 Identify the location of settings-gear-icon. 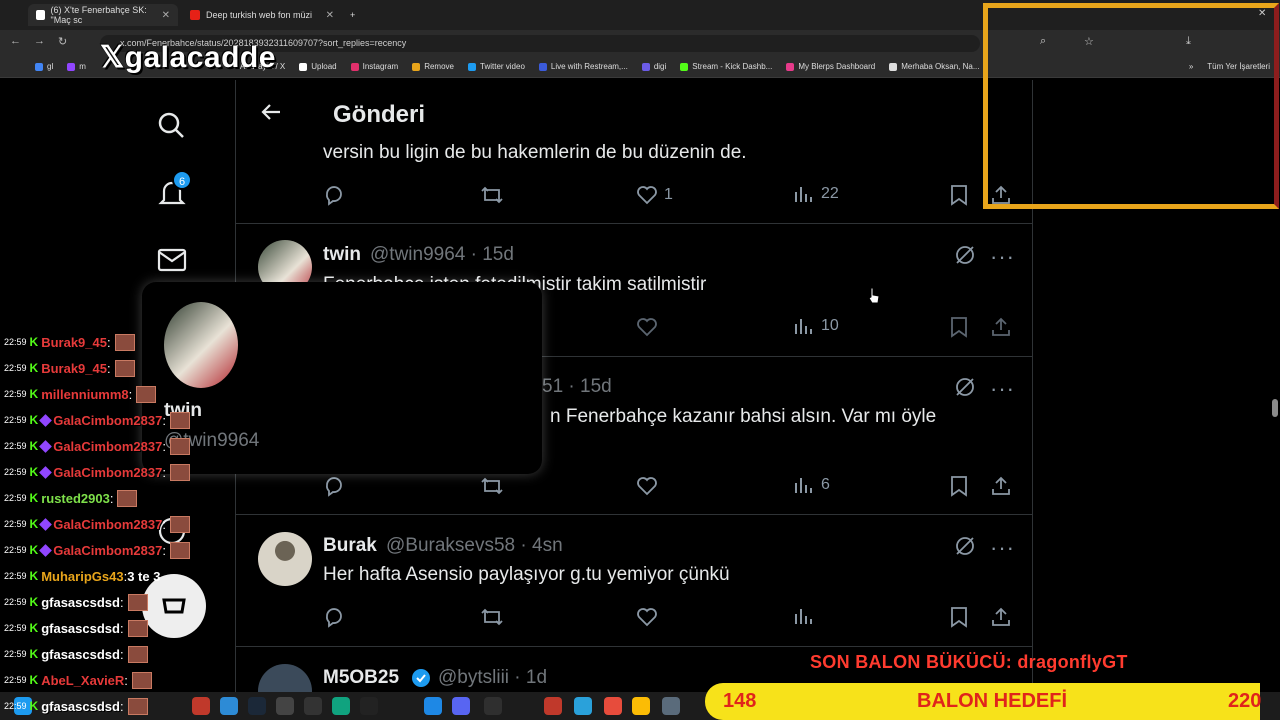
(671, 706).